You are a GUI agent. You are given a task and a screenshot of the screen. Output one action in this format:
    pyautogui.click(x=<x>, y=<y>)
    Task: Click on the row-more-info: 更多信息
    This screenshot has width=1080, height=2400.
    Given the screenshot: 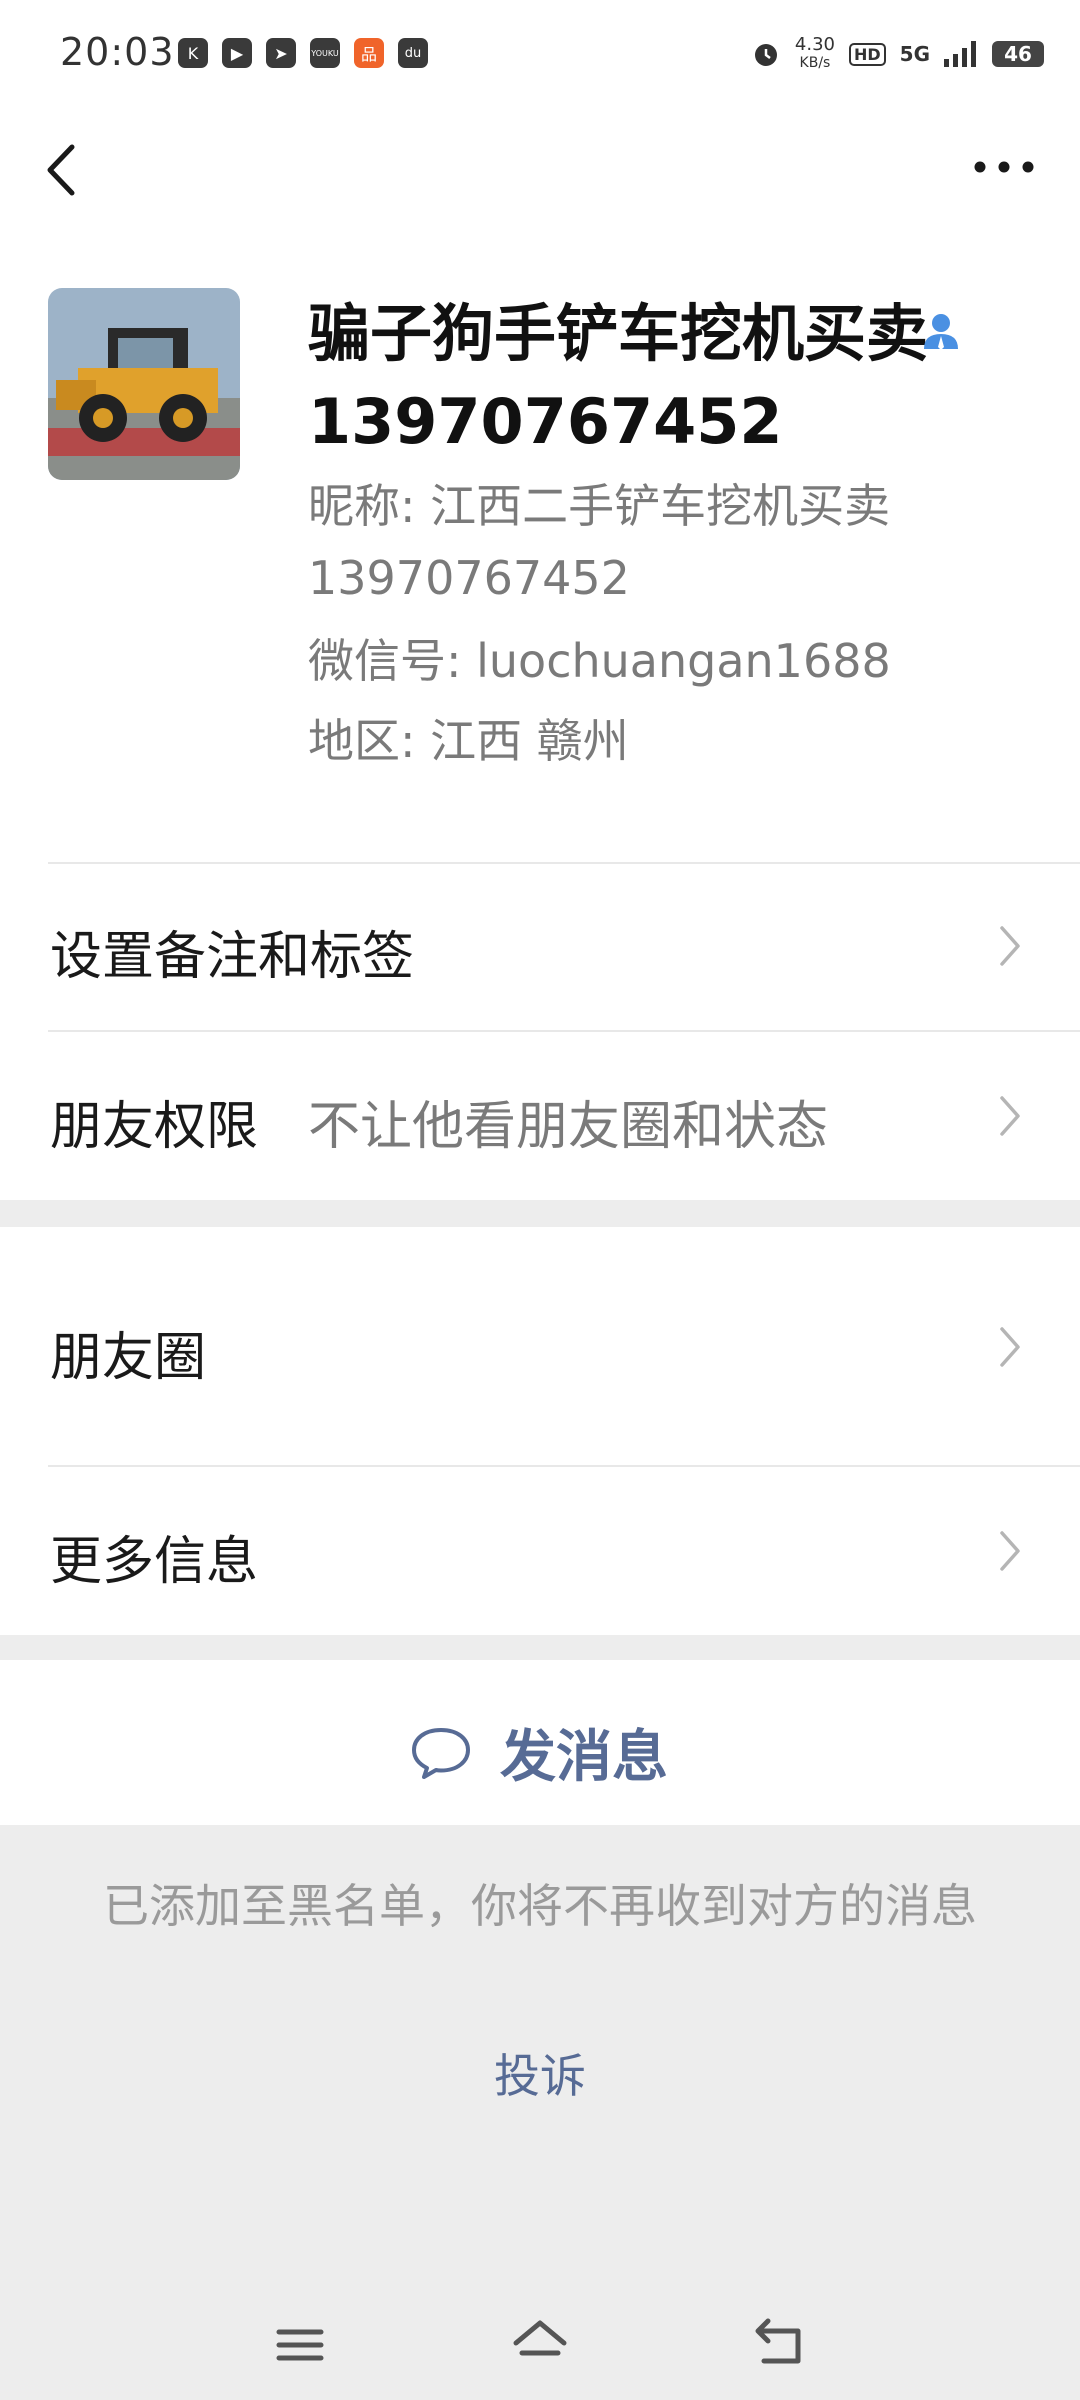 What is the action you would take?
    pyautogui.click(x=540, y=1551)
    